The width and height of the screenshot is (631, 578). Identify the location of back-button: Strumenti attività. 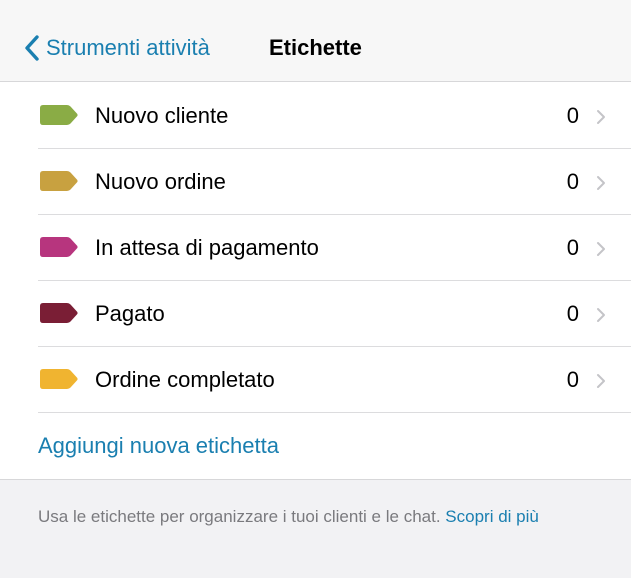
(117, 48).